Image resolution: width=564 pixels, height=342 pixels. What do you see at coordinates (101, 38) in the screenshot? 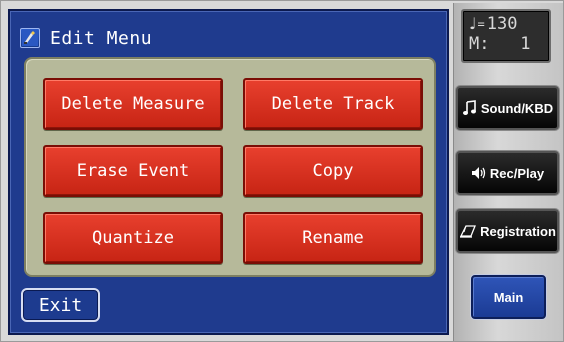
I see `page-title: Edit Menu` at bounding box center [101, 38].